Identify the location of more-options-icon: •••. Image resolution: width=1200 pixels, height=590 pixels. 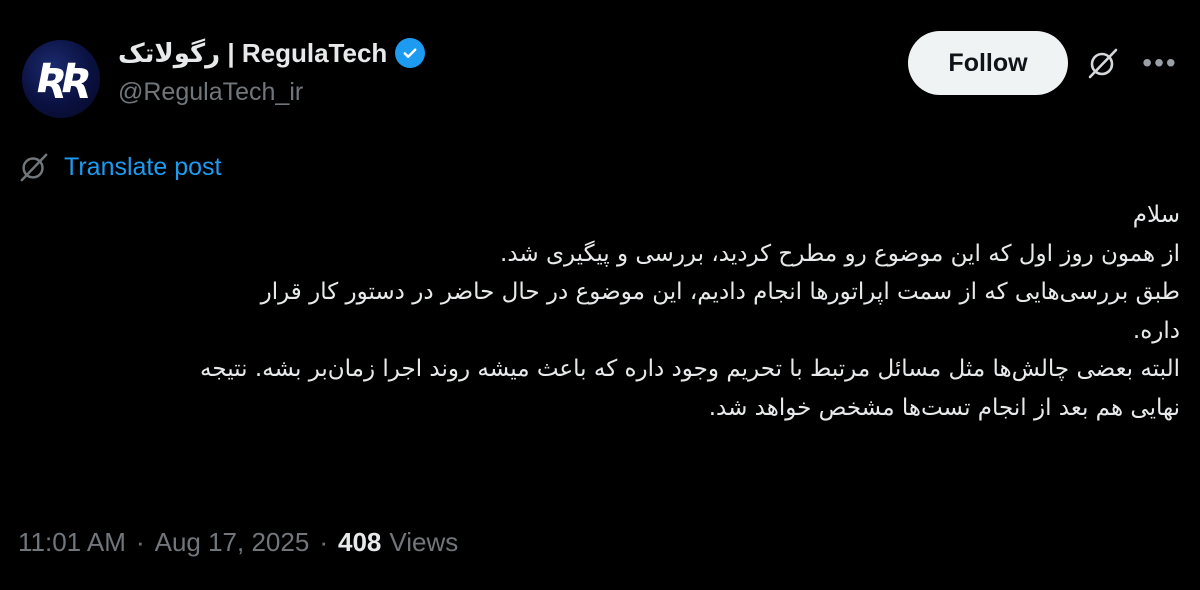
(1160, 63).